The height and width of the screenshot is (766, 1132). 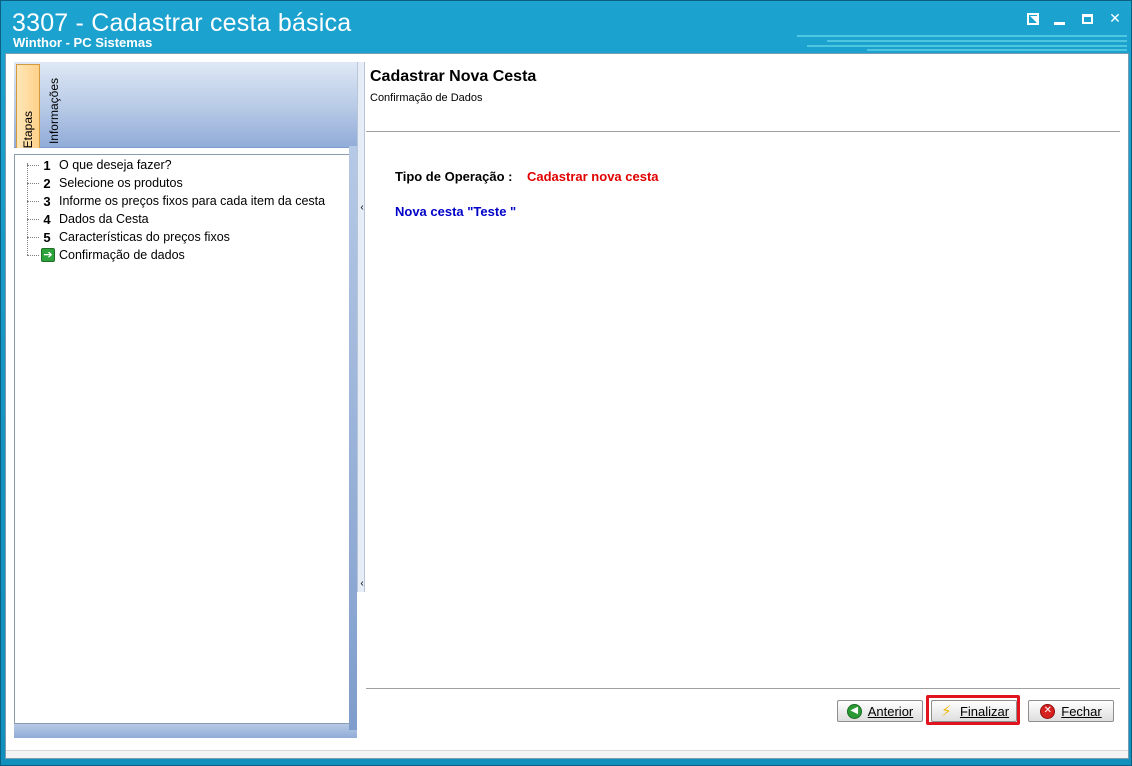 What do you see at coordinates (854, 711) in the screenshot?
I see `back-arrow-icon: ◀` at bounding box center [854, 711].